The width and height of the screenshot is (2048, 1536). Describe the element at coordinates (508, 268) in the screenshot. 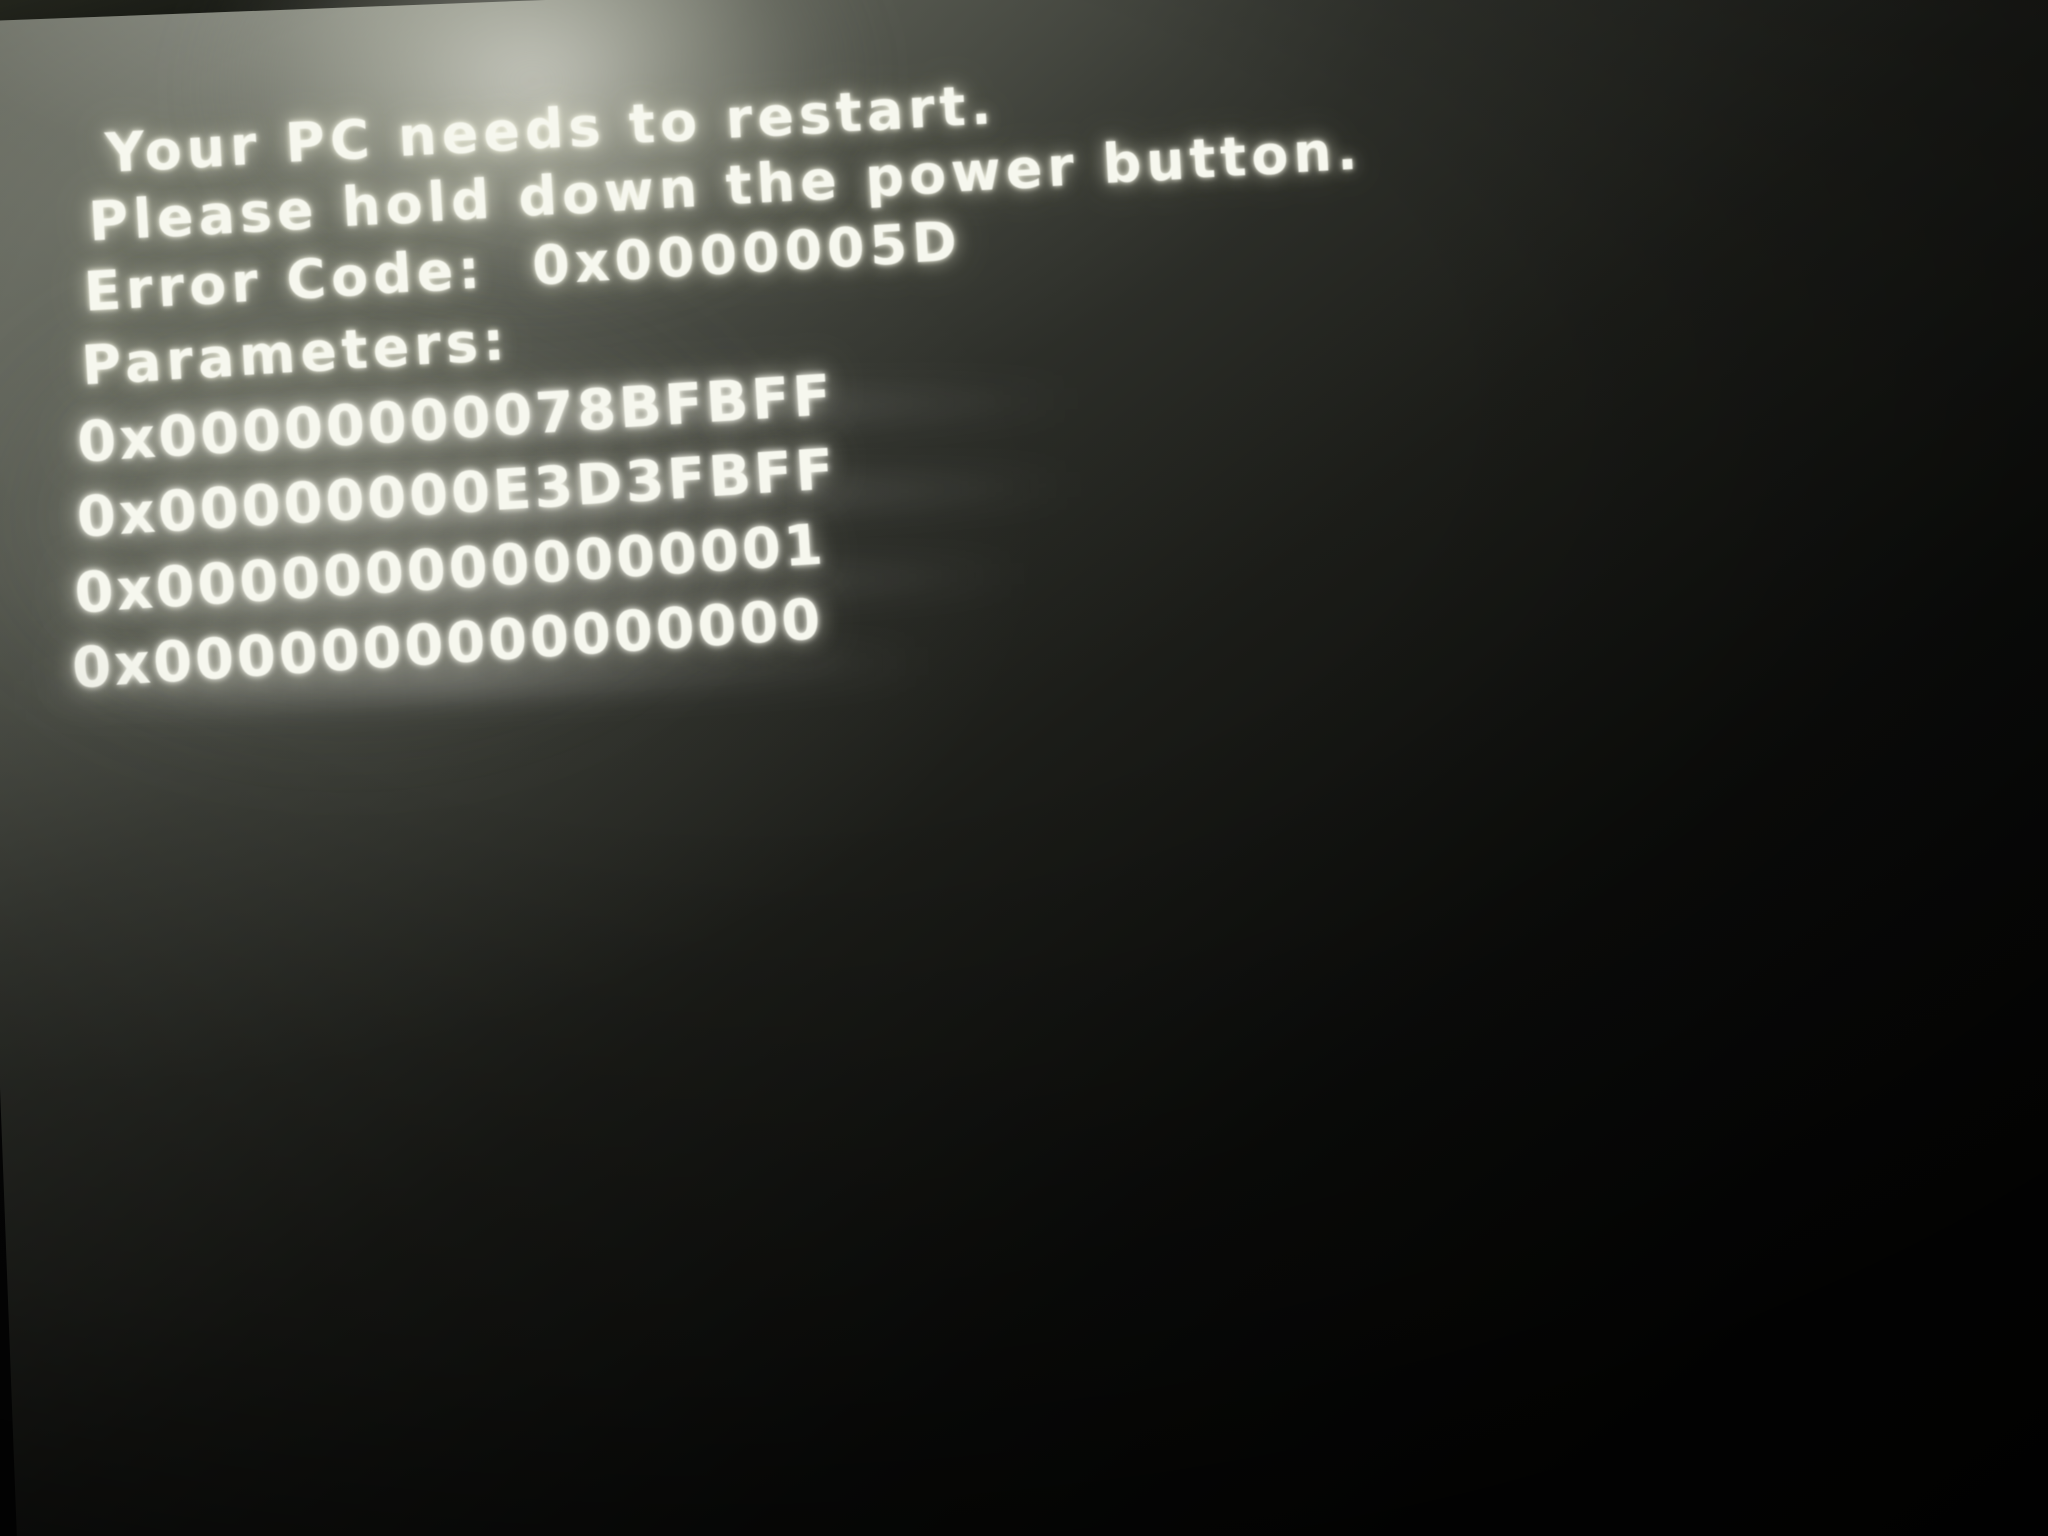

I see `error-code-spacer` at that location.